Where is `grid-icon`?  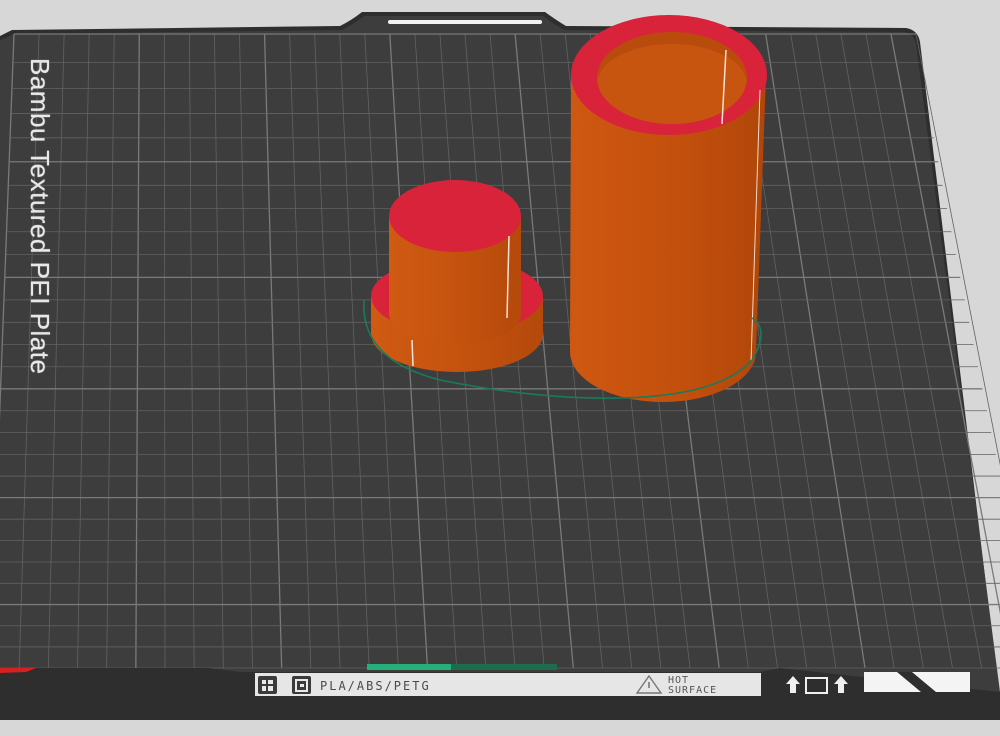
grid-icon is located at coordinates (267, 685).